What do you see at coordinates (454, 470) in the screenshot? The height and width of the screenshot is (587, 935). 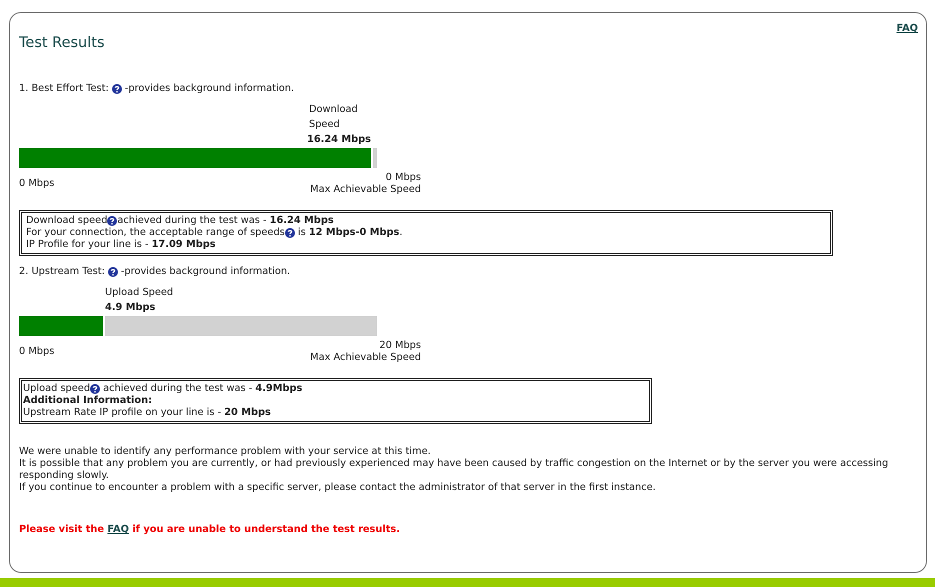 I see `message-text: It is possible that any problem you are currently, or had previously experienced may have been caused by traffic congestion on the Internet or by the server you were accessing responding slowly.` at bounding box center [454, 470].